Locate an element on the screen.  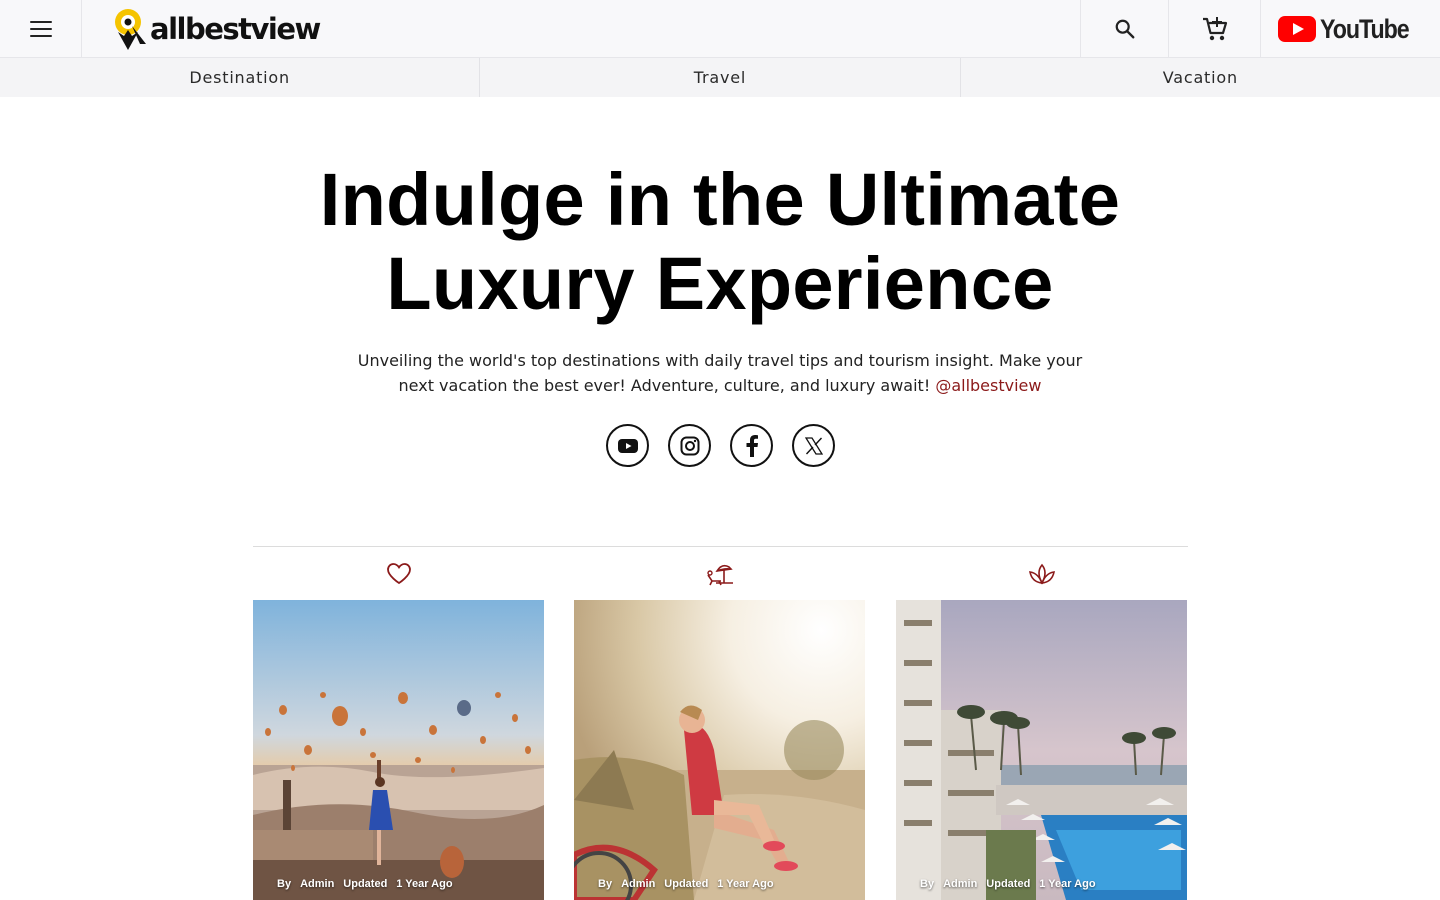
nav-item-travel: Travel is located at coordinates (720, 77).